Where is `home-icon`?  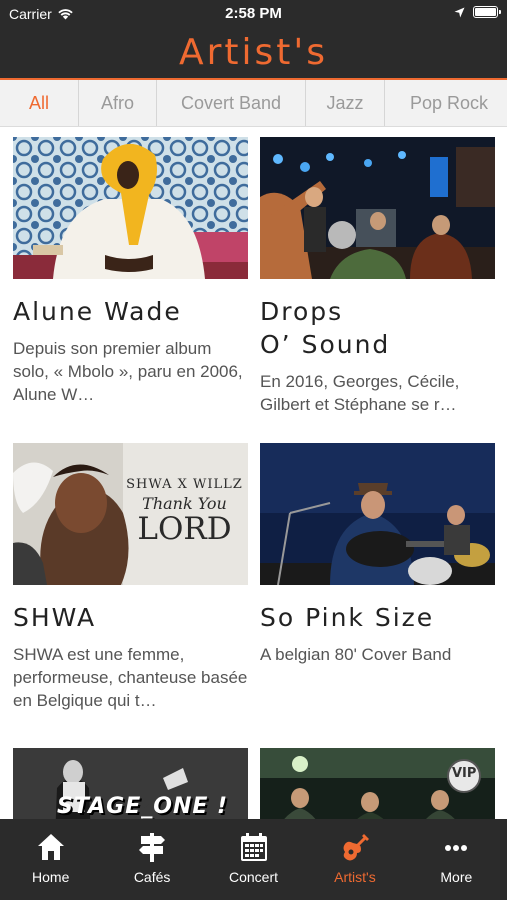 home-icon is located at coordinates (50, 847).